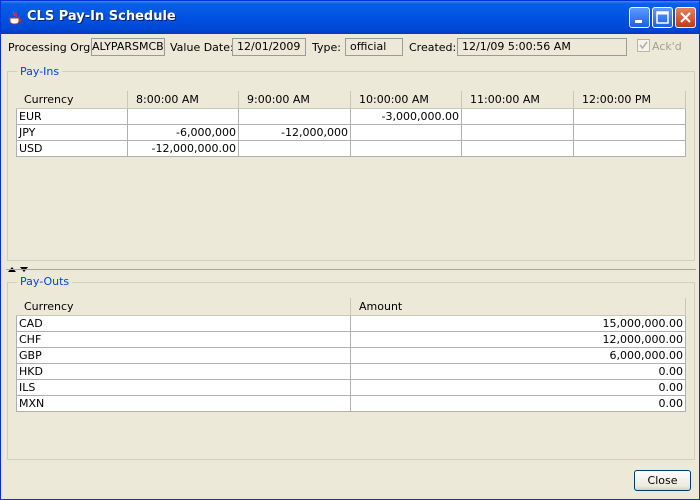 This screenshot has width=700, height=500. I want to click on column-header: 8:00:00 AM, so click(183, 100).